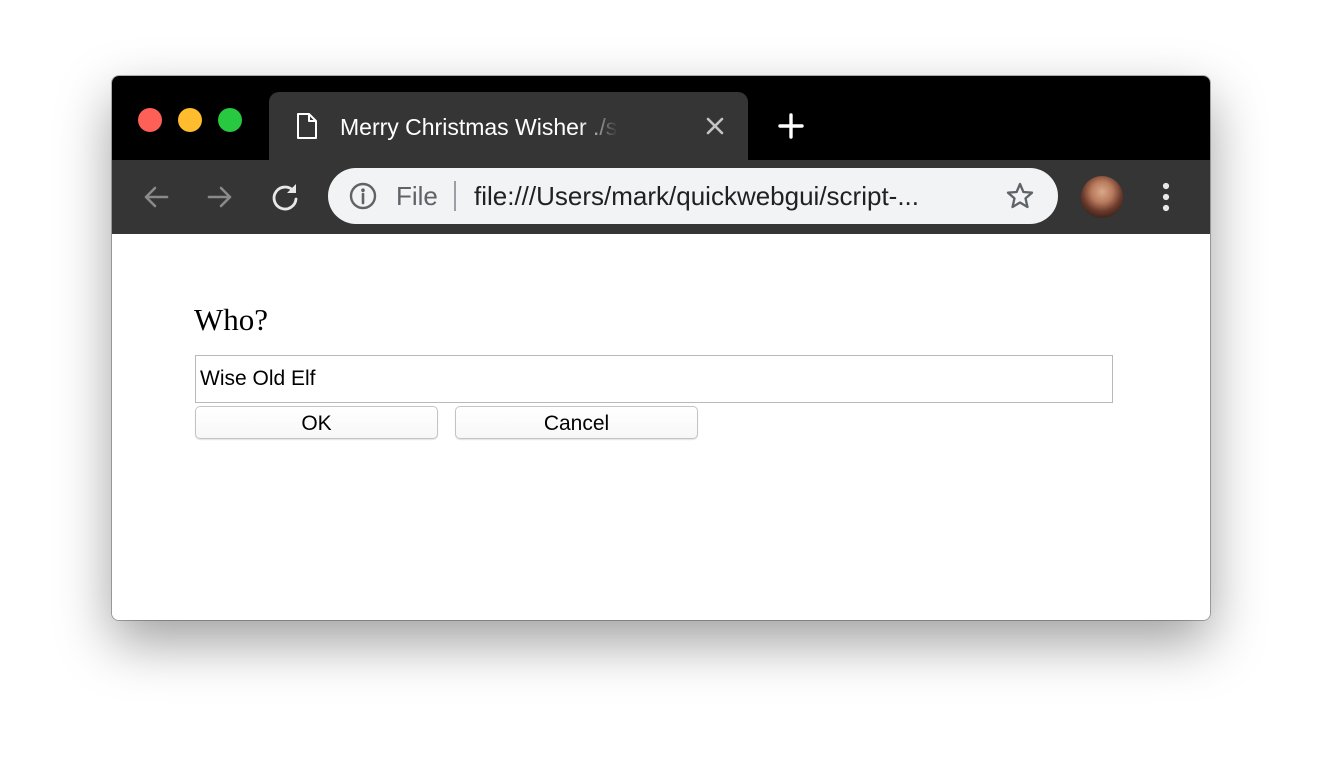  Describe the element at coordinates (231, 319) in the screenshot. I see `prompt-label: Who?` at that location.